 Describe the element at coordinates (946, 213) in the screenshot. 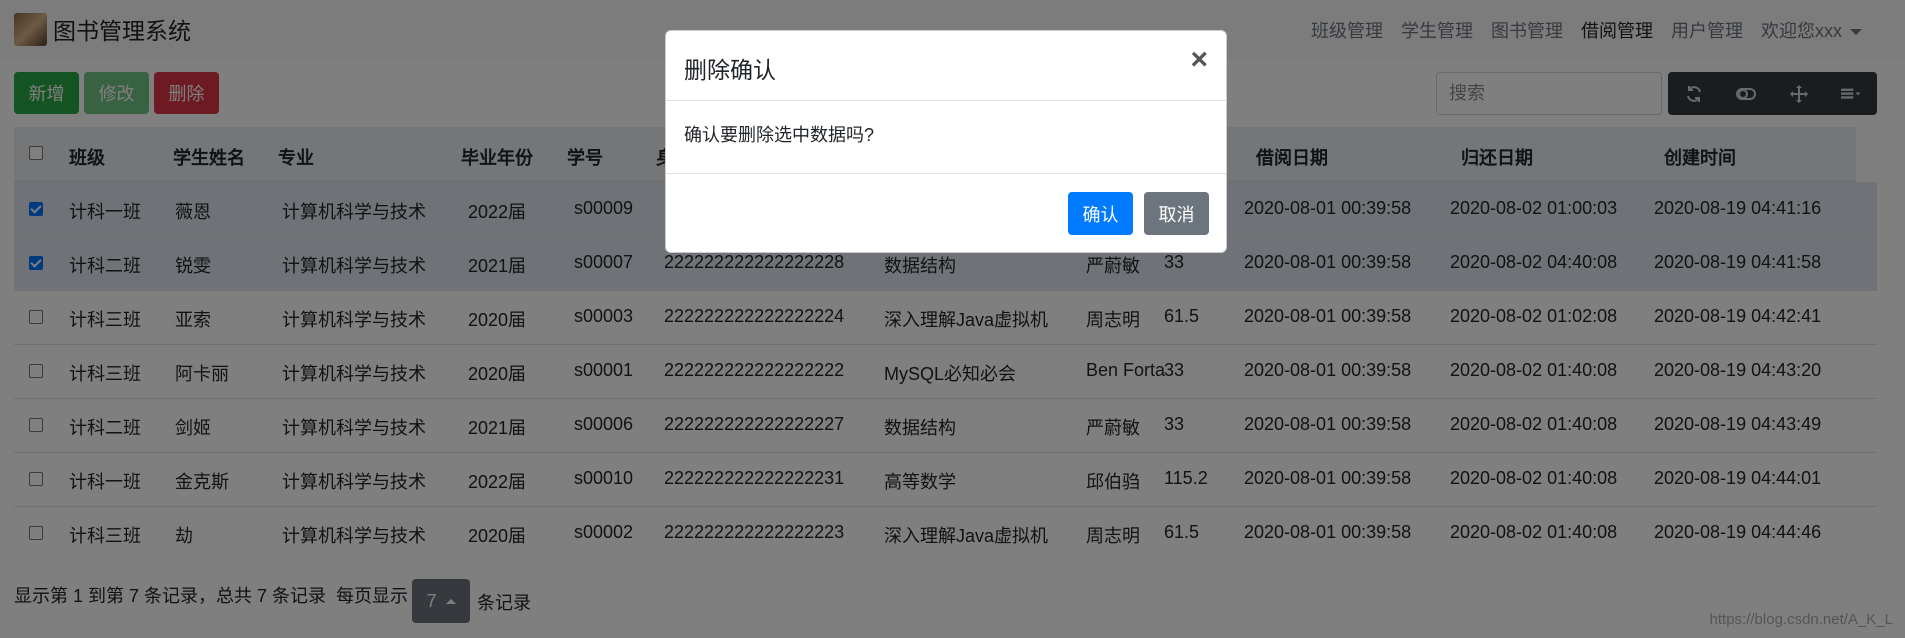

I see `modal-footer: 确认 取消` at that location.